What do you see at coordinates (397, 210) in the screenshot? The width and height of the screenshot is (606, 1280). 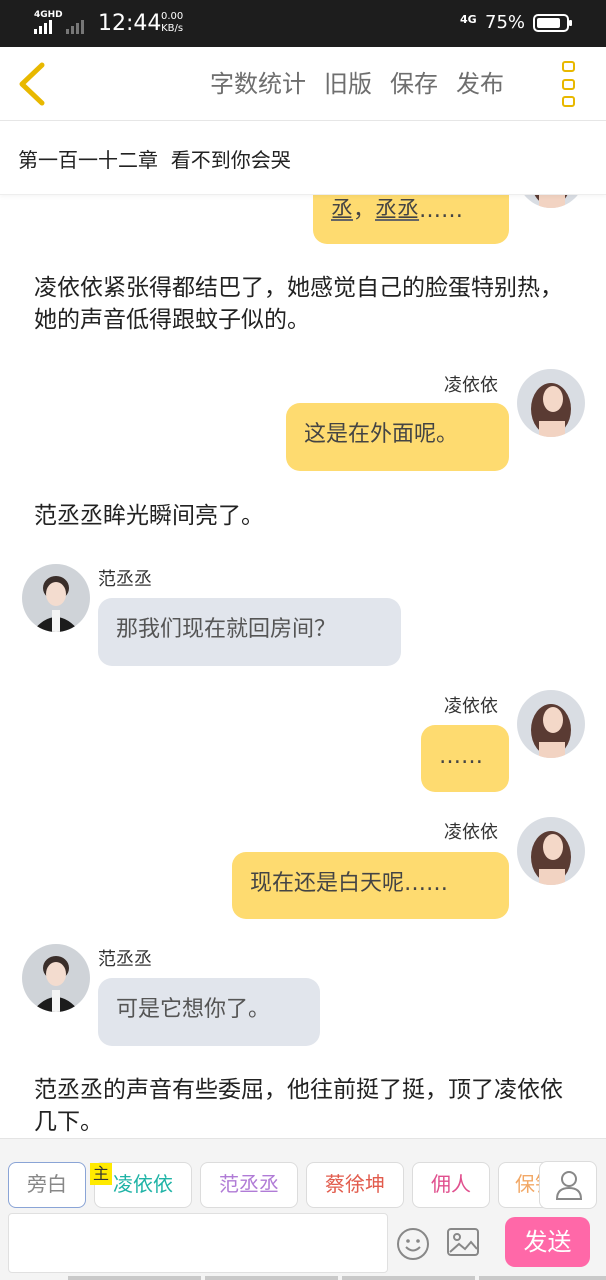 I see `name-link: 丞丞` at bounding box center [397, 210].